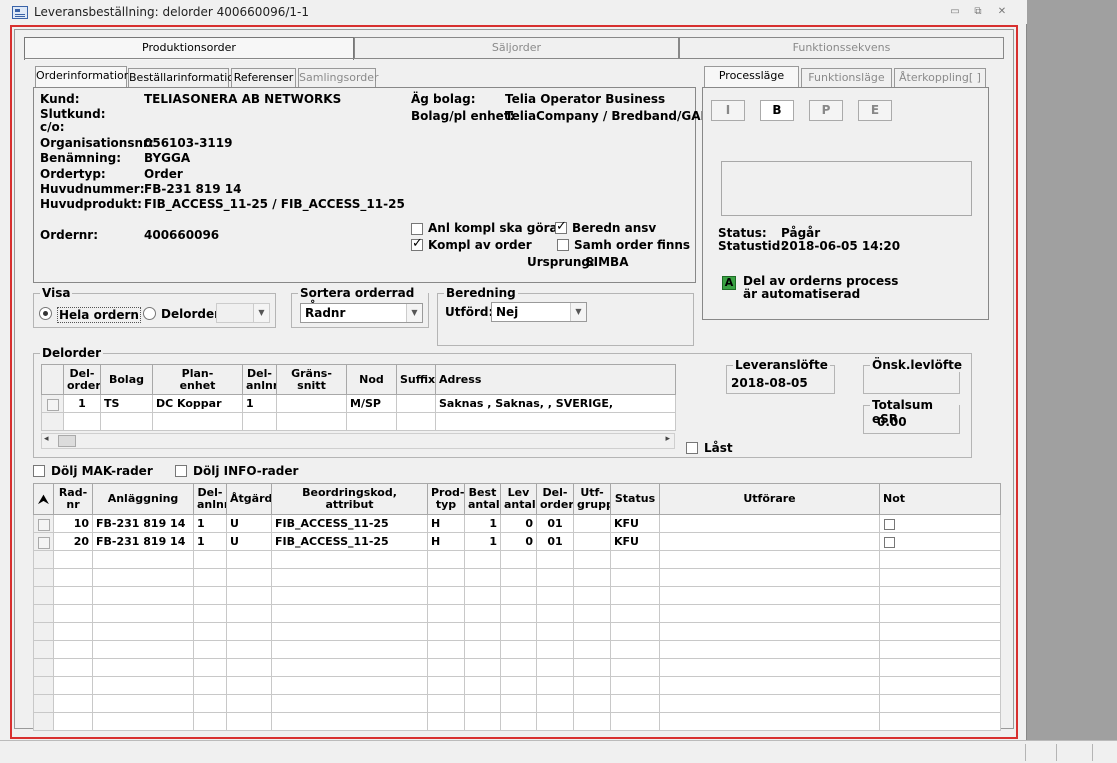 The height and width of the screenshot is (763, 1117). Describe the element at coordinates (414, 313) in the screenshot. I see `chevron-down-icon: ▼` at that location.